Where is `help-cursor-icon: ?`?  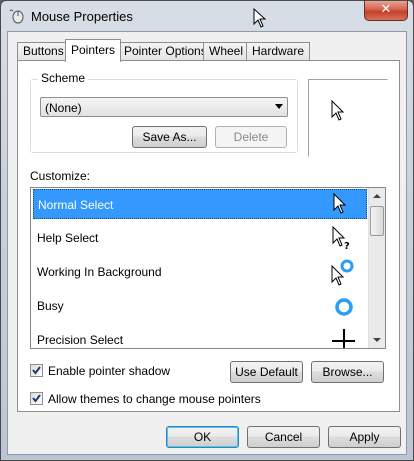 help-cursor-icon: ? is located at coordinates (341, 238).